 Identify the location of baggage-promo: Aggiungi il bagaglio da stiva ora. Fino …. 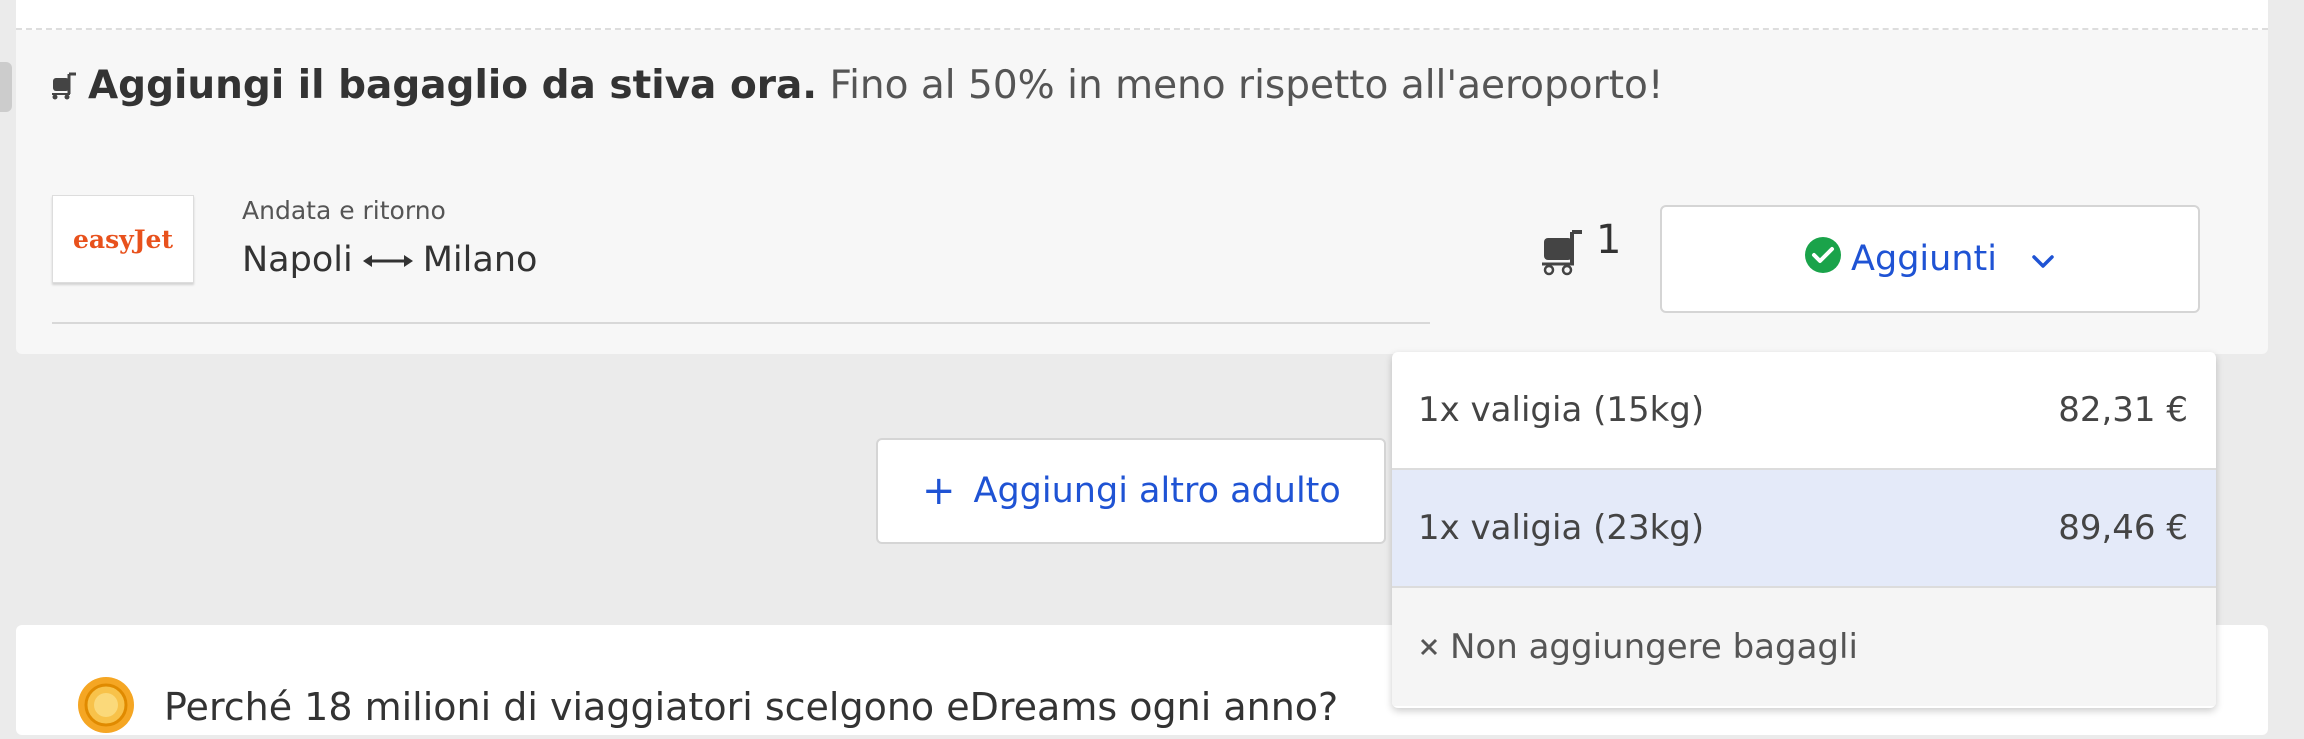
(856, 87).